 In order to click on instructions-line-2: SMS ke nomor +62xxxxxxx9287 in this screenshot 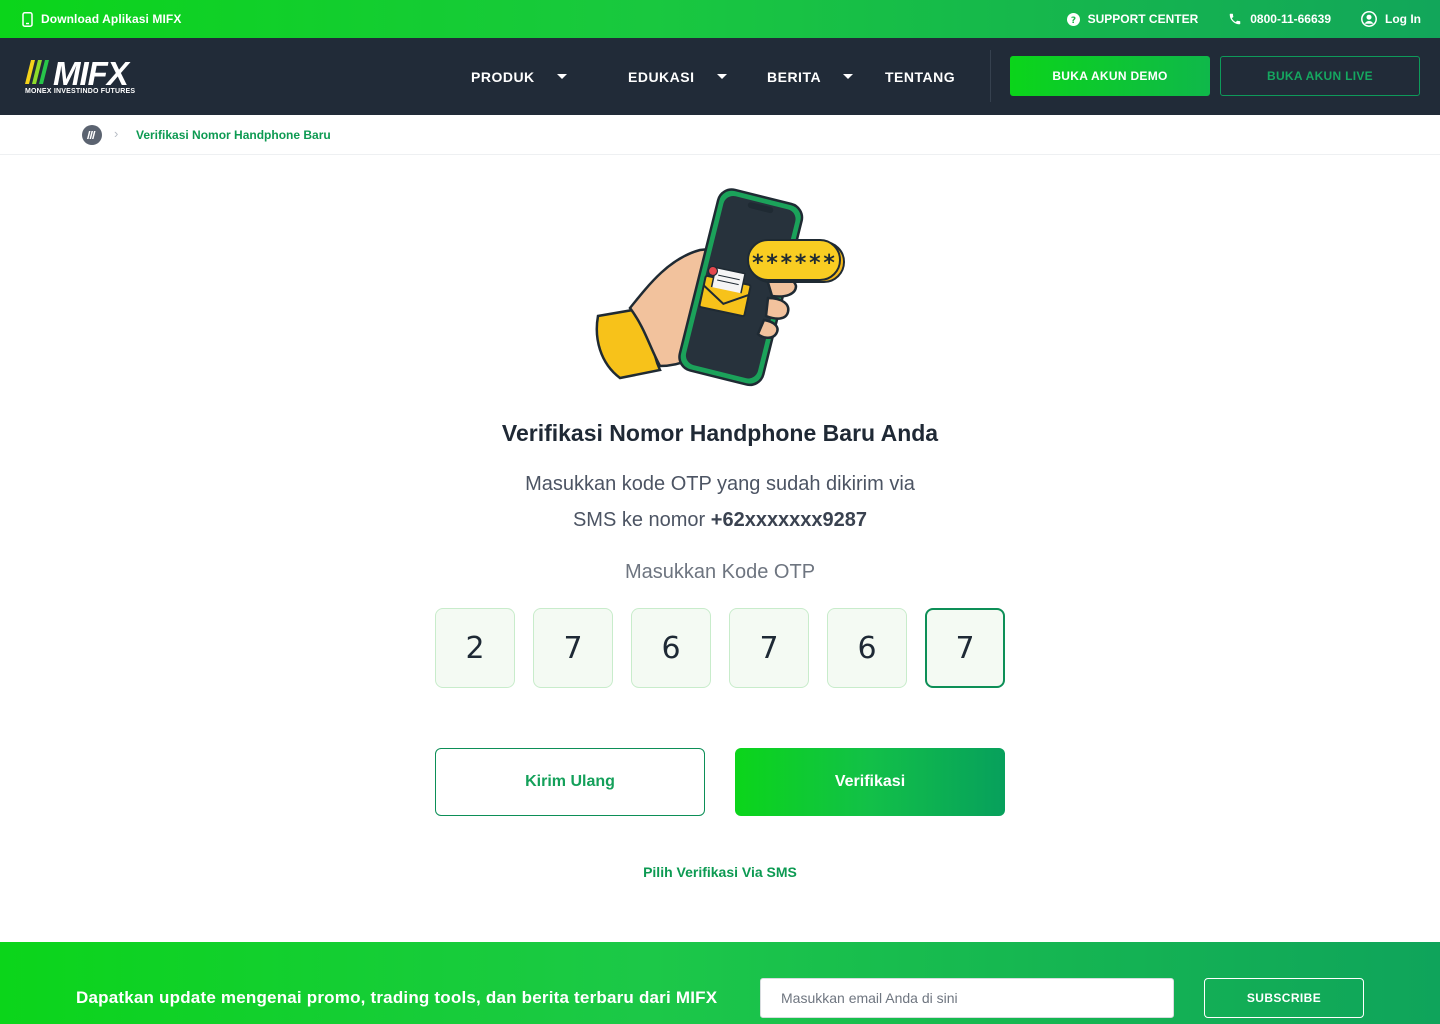, I will do `click(720, 520)`.